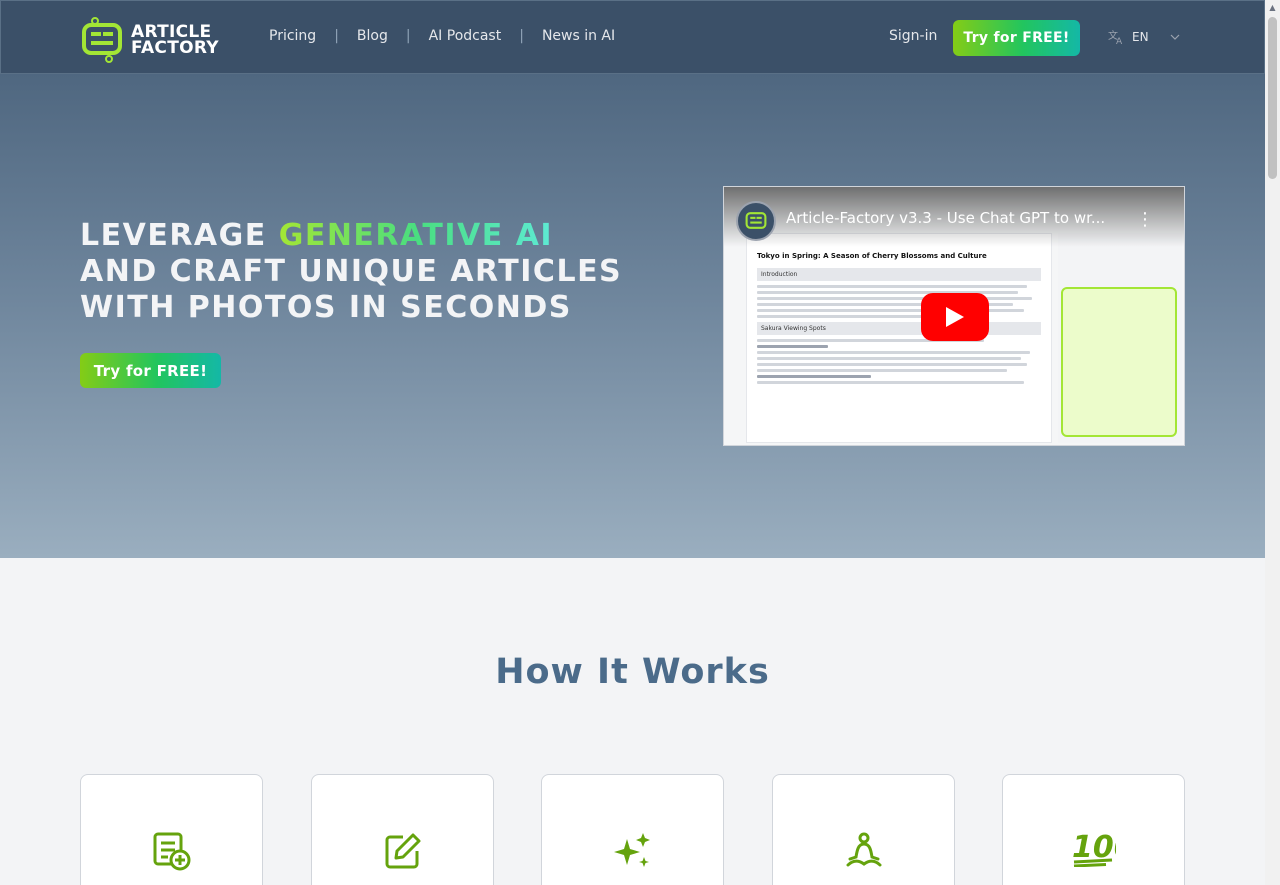 Image resolution: width=1280 pixels, height=885 pixels. I want to click on nav-blog: Blog, so click(372, 36).